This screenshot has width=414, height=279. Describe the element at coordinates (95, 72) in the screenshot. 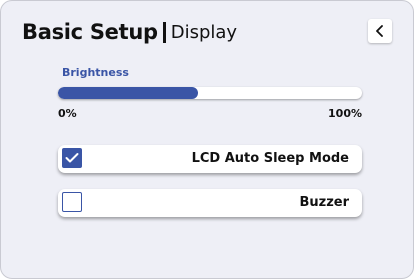

I see `brightness-label: Brightness` at that location.